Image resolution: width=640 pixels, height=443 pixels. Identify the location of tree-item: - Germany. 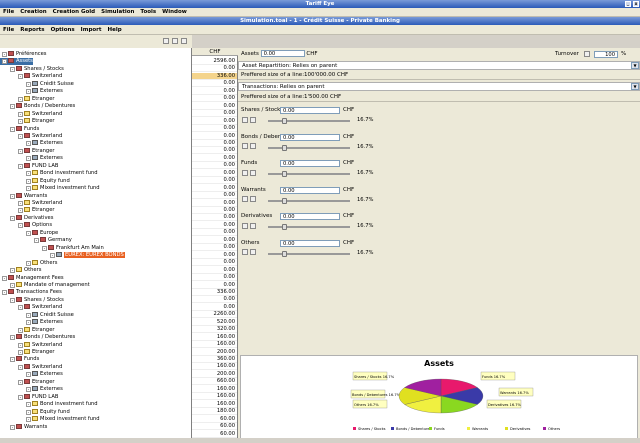
(36, 240).